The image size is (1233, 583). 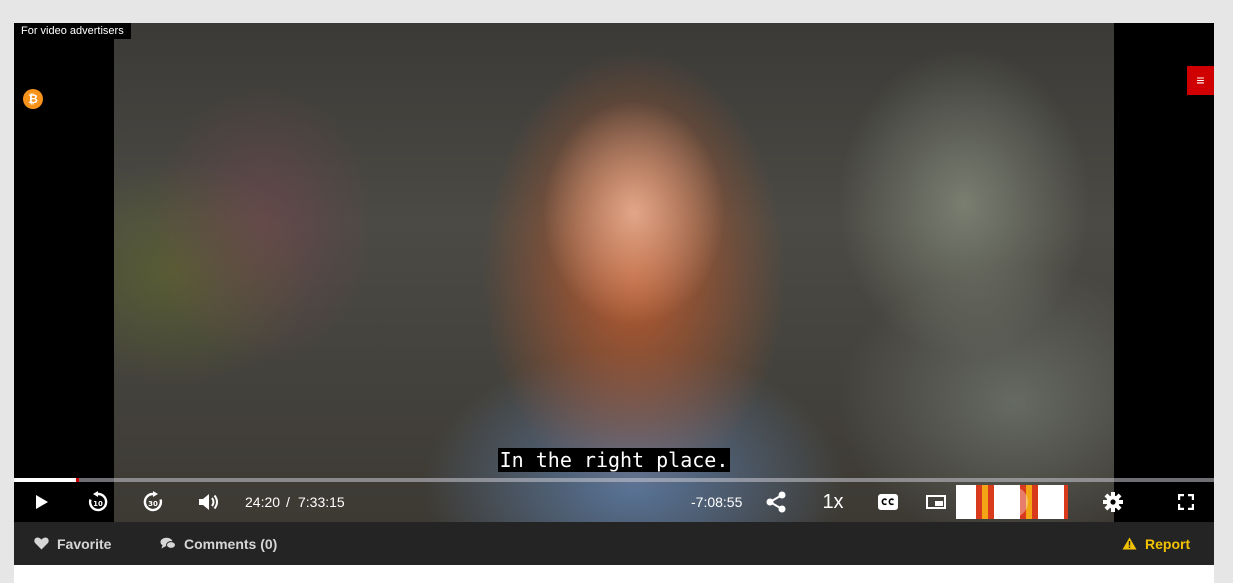 I want to click on comments-button: Comments (0), so click(x=218, y=543).